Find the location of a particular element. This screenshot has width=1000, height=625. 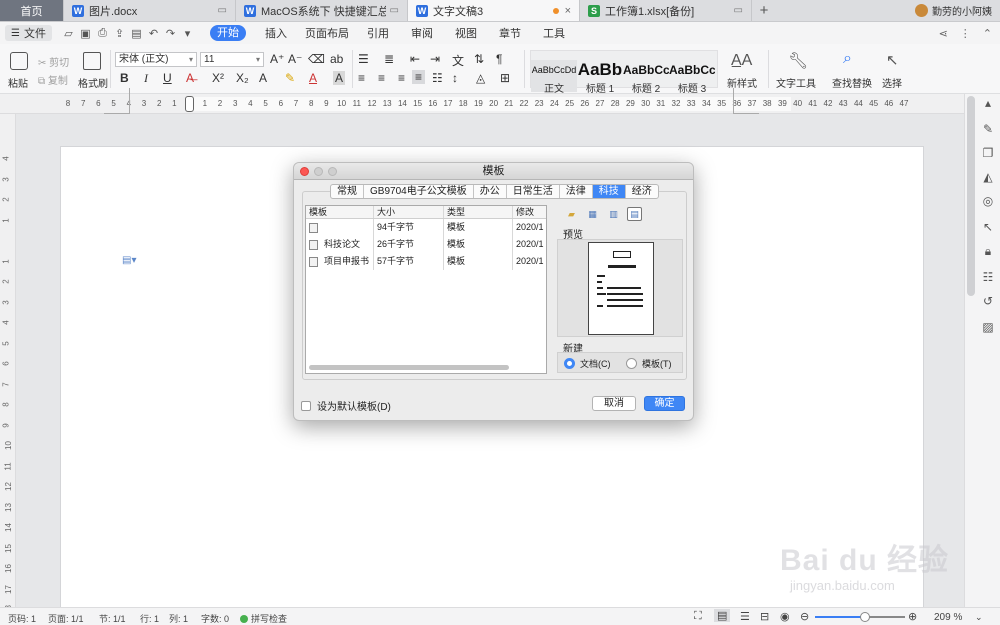

vertical-scrollbar is located at coordinates (971, 196).